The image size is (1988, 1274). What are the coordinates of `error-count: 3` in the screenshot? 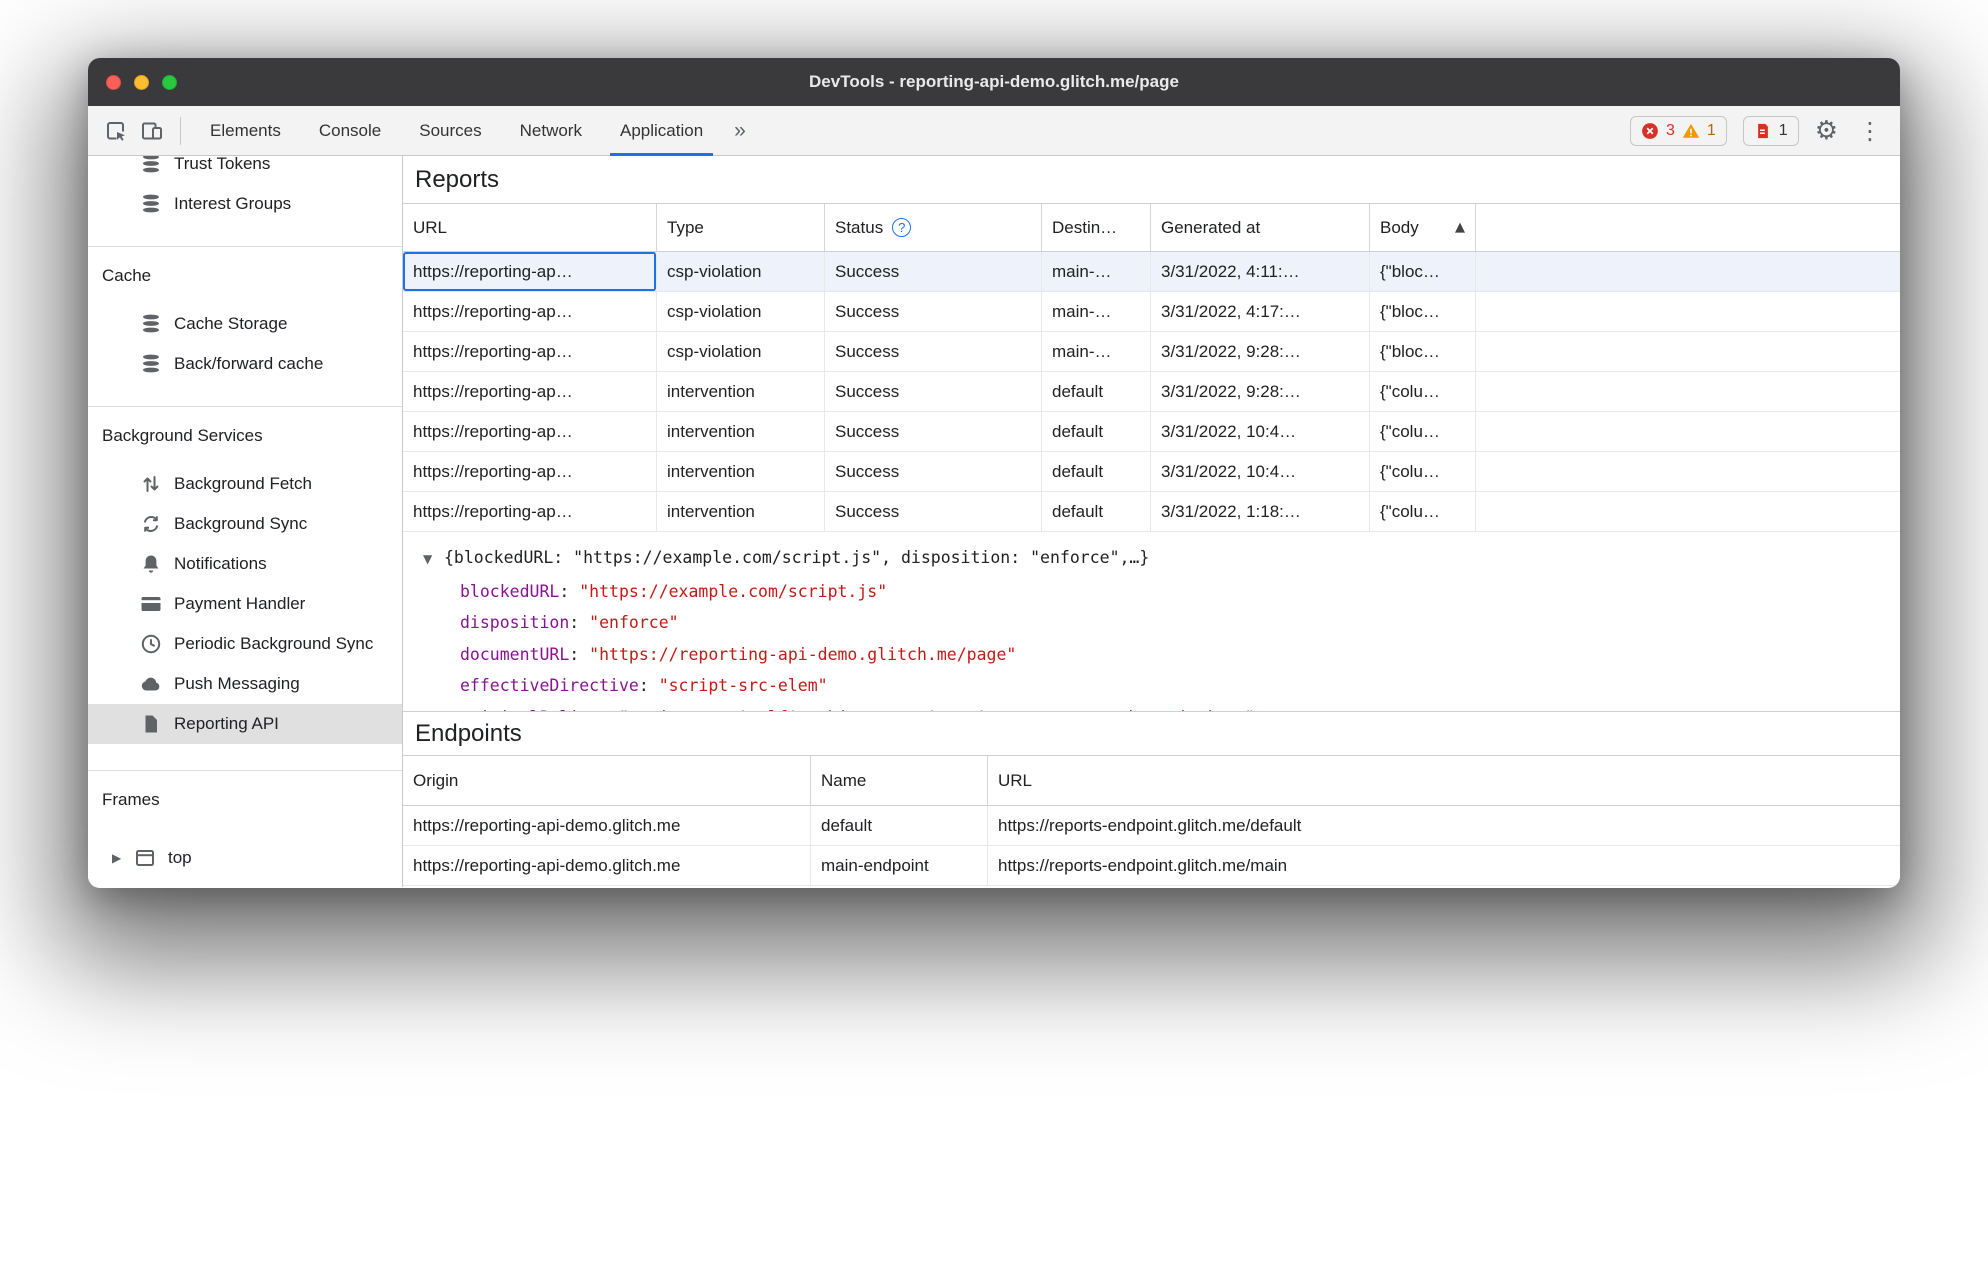 It's located at (1670, 130).